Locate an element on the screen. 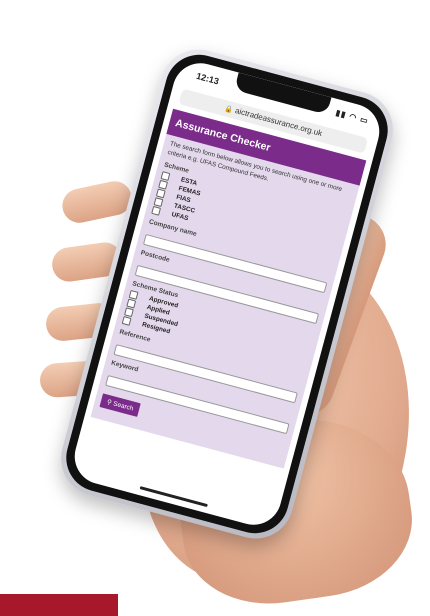  status-icons: ▮▮ ◠ ▭ is located at coordinates (352, 117).